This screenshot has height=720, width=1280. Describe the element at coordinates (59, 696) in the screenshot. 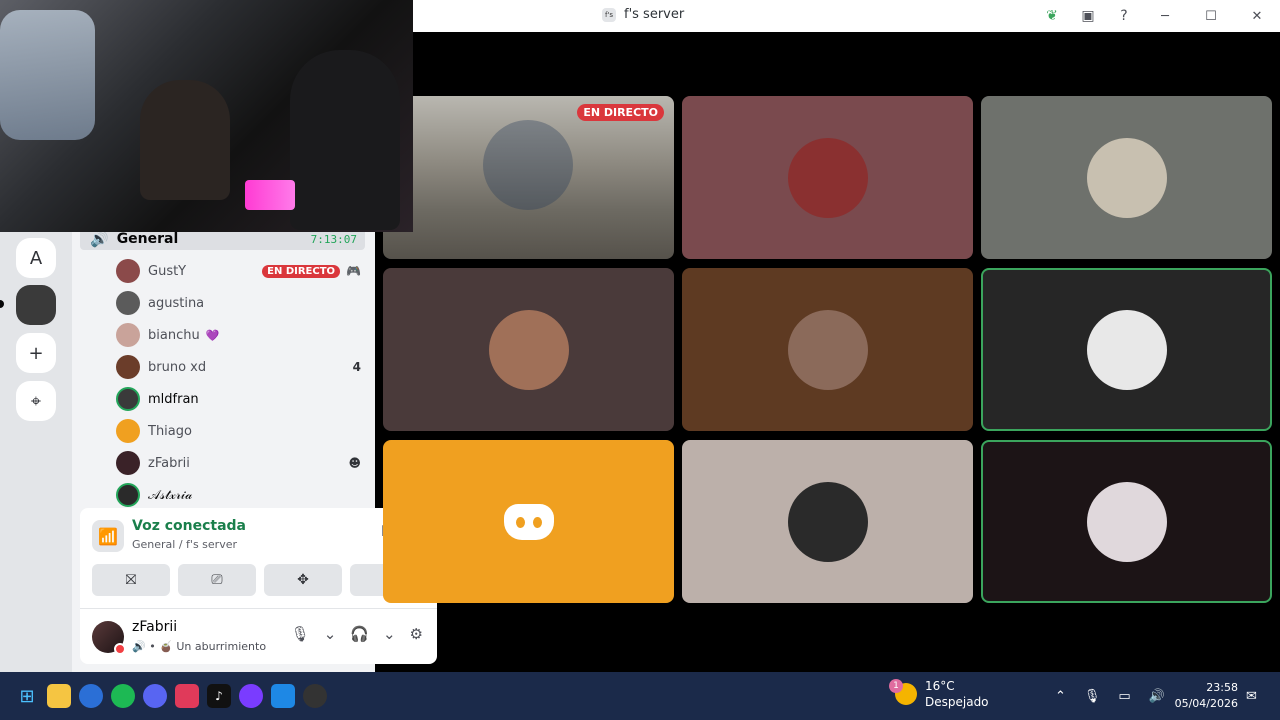

I see `file-explorer-icon` at that location.